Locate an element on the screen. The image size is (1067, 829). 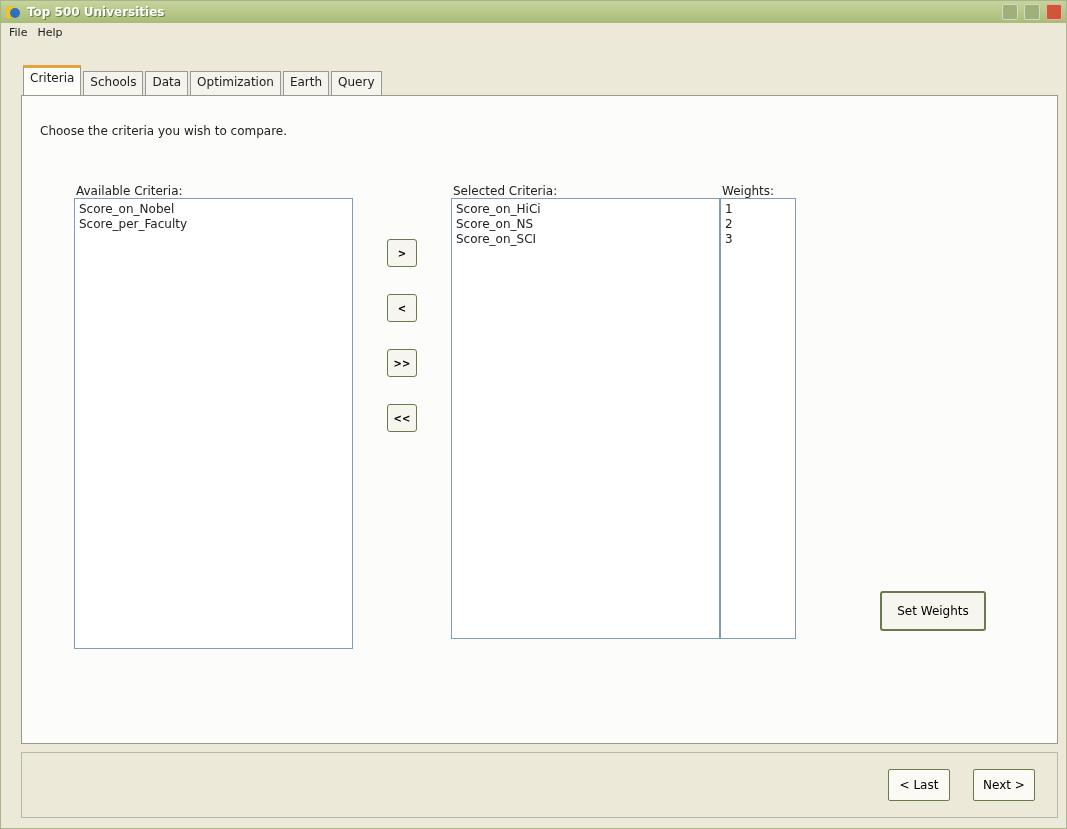
app-icon is located at coordinates (13, 12).